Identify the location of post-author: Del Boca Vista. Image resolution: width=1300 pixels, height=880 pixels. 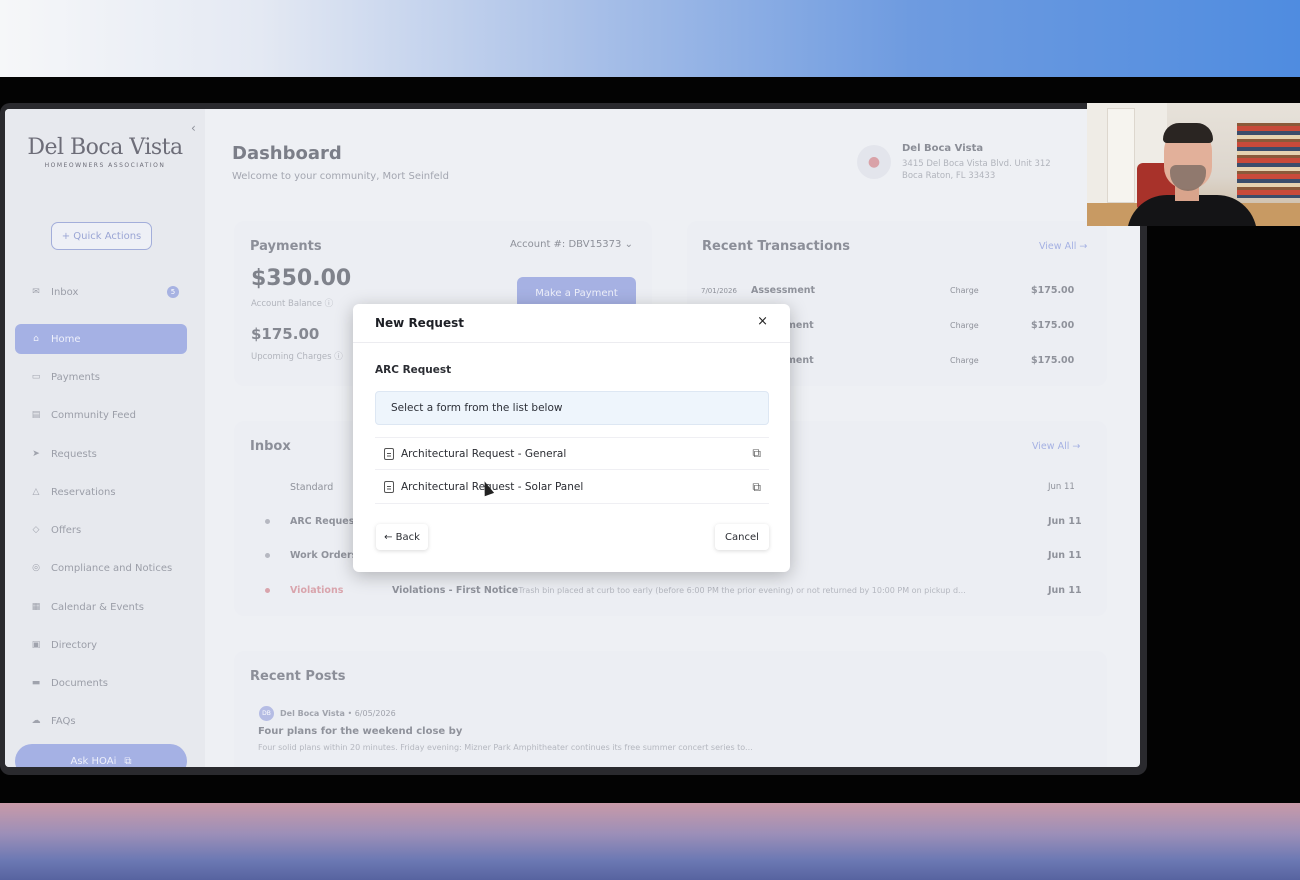
(312, 713).